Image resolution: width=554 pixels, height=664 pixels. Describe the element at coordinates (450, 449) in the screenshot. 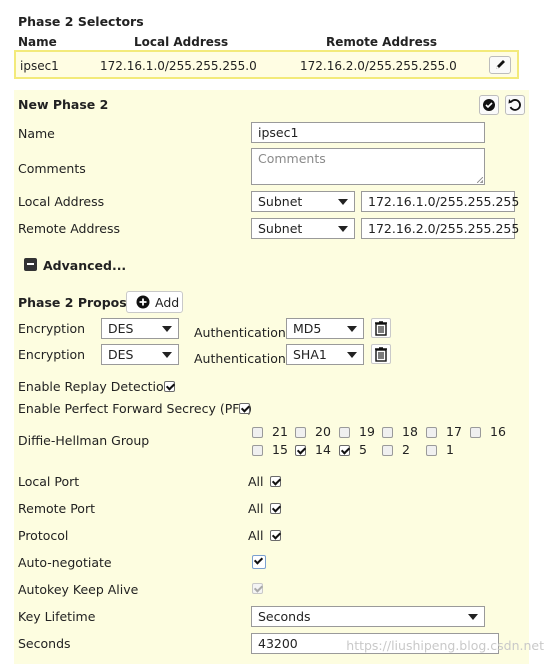

I see `dh-1-label: 1` at that location.